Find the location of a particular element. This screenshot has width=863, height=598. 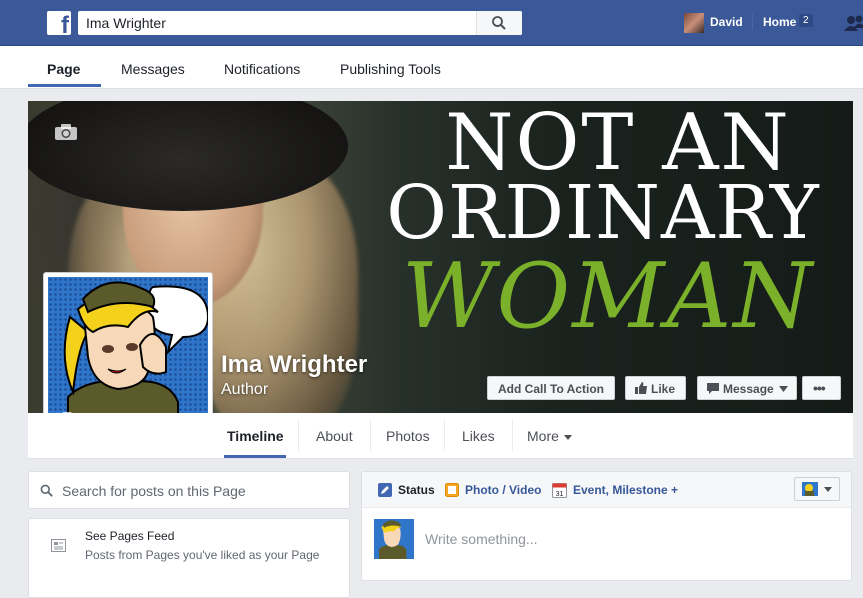

more-options-label: ••• is located at coordinates (819, 388).